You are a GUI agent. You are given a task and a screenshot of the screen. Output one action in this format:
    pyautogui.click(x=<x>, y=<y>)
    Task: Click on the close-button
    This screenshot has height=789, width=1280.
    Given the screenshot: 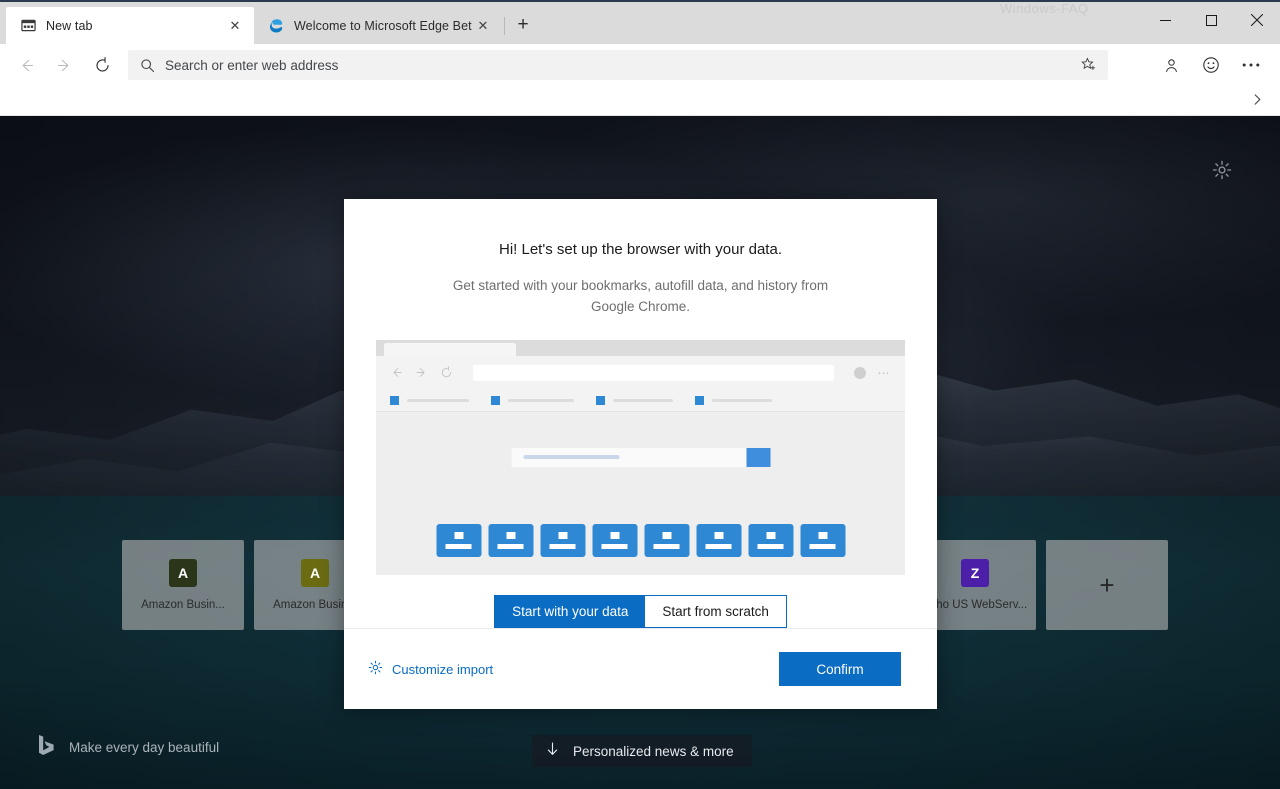 What is the action you would take?
    pyautogui.click(x=1257, y=20)
    